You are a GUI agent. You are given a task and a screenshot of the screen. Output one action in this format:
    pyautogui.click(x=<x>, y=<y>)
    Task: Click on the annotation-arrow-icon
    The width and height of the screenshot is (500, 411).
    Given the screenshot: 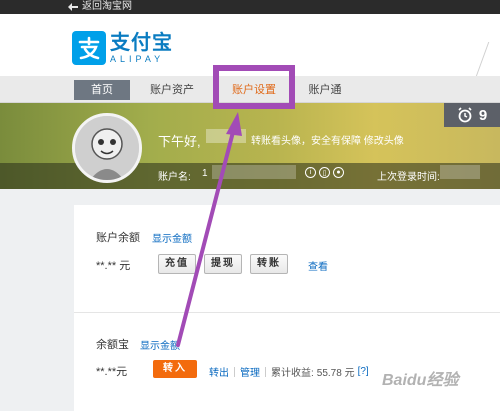 What is the action you would take?
    pyautogui.click(x=209, y=229)
    